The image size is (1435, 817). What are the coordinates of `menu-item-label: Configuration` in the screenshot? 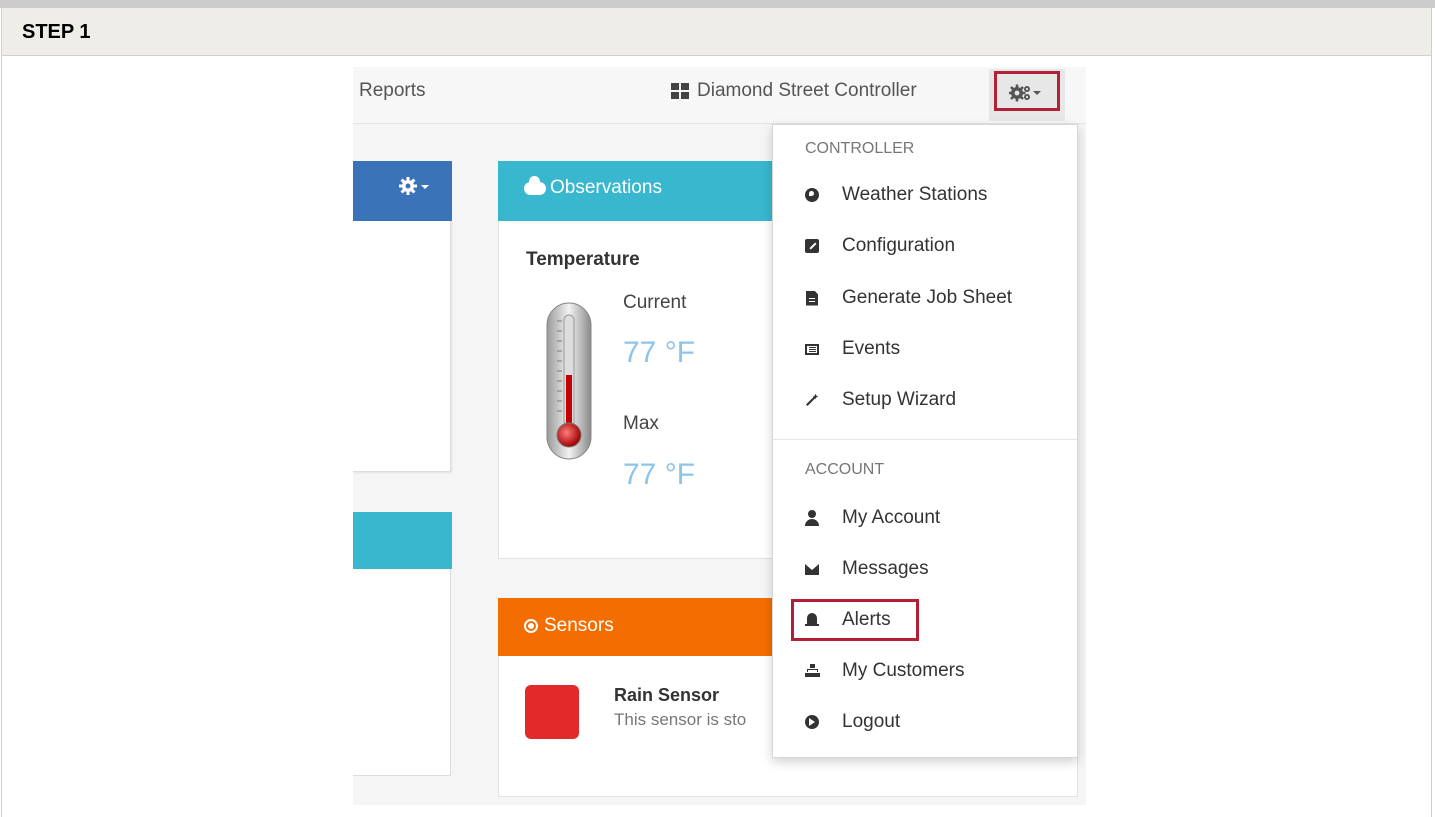 It's located at (899, 245).